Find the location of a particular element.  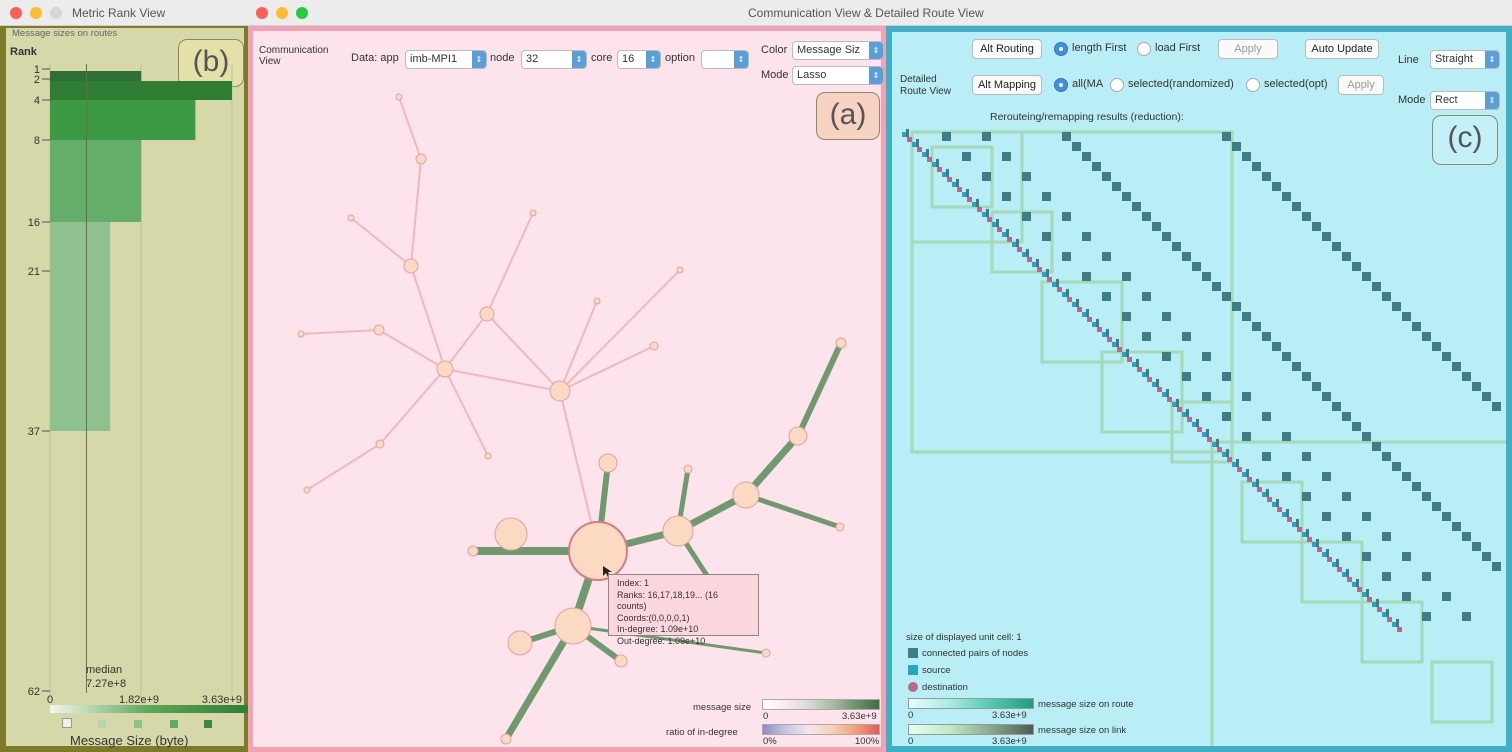

graph-edges-heavy is located at coordinates (656, 541).